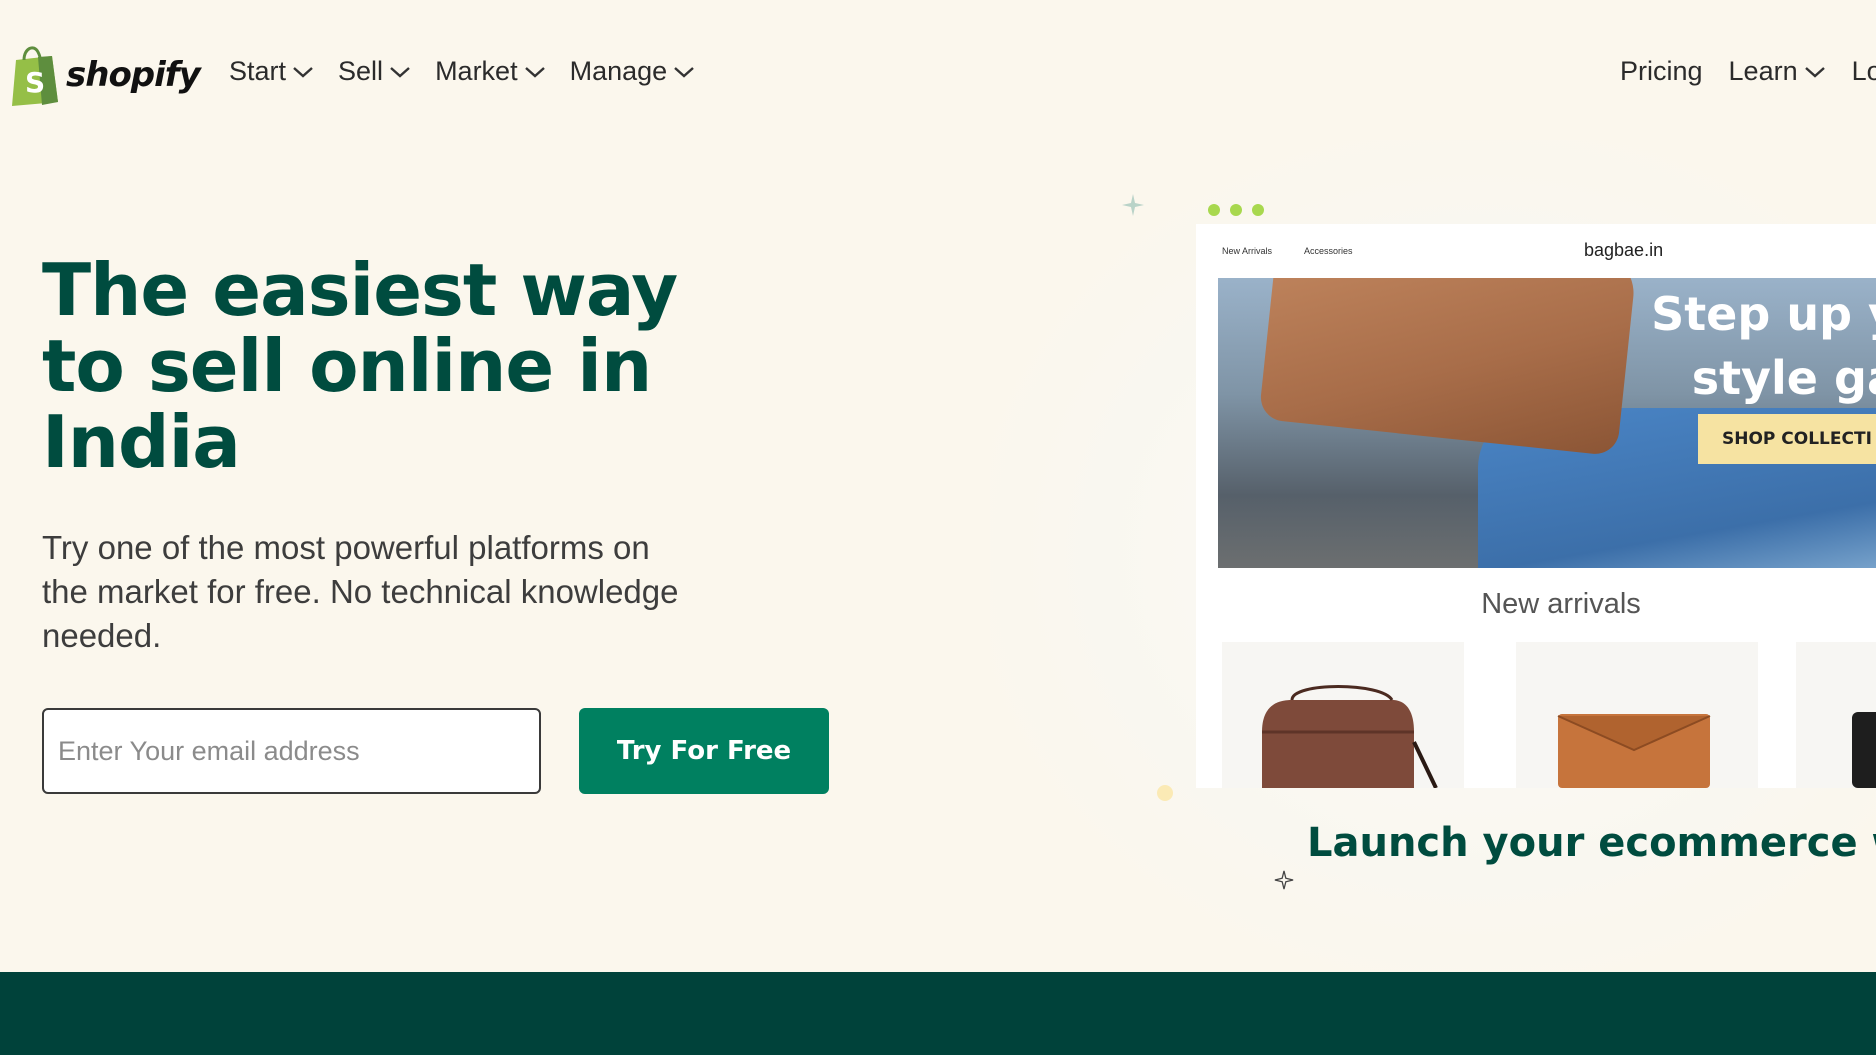 Image resolution: width=1876 pixels, height=1055 pixels. I want to click on nav-manage-label: Manage, so click(618, 71).